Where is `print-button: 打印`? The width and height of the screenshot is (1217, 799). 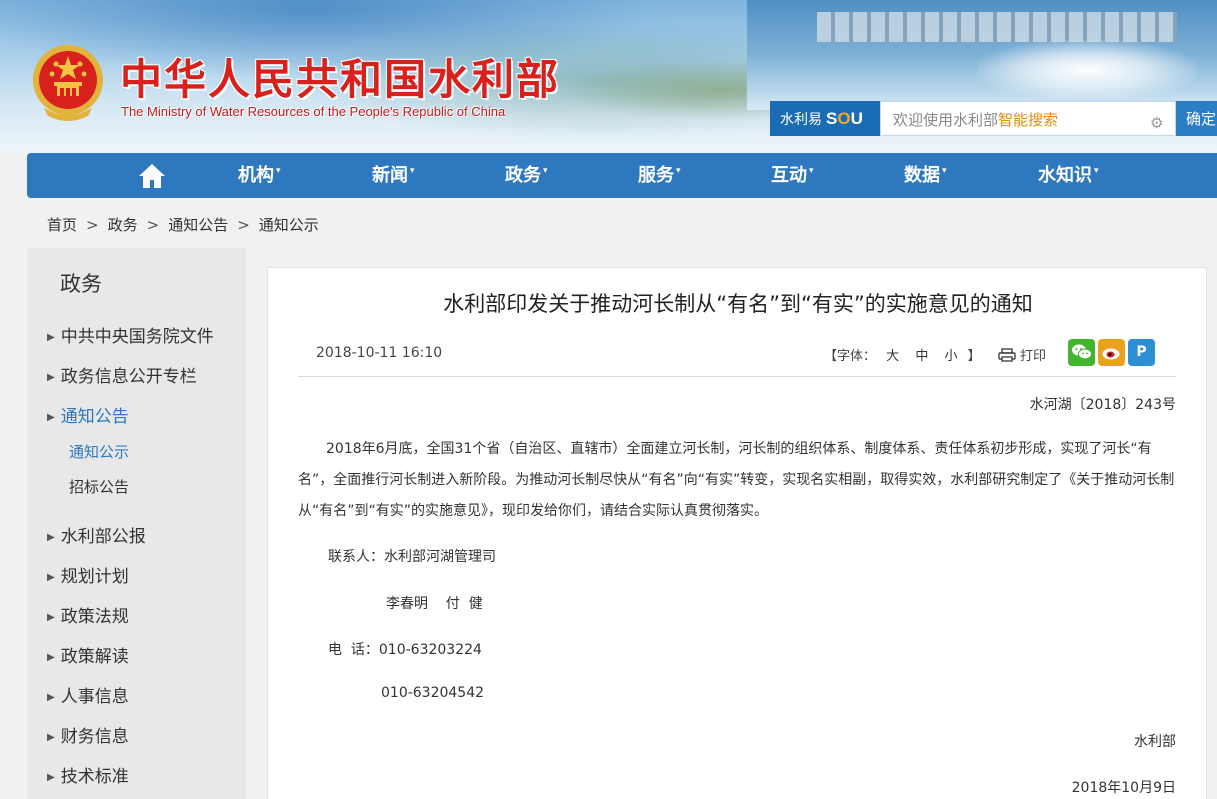
print-button: 打印 is located at coordinates (1022, 354).